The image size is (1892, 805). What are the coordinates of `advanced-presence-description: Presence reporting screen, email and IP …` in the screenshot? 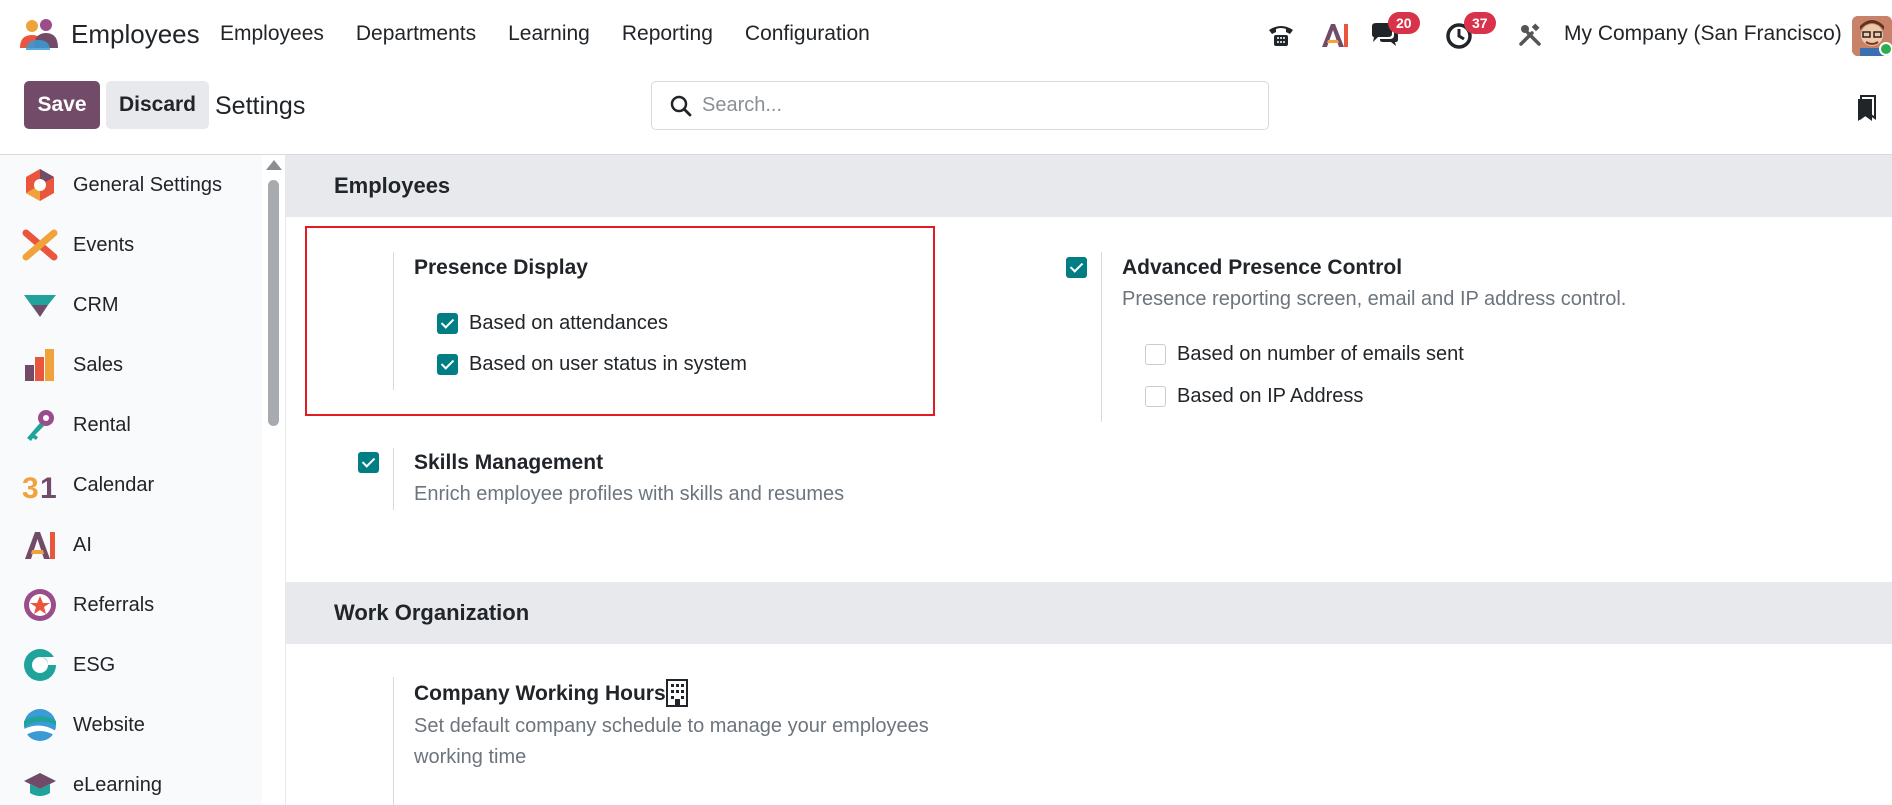 It's located at (1374, 299).